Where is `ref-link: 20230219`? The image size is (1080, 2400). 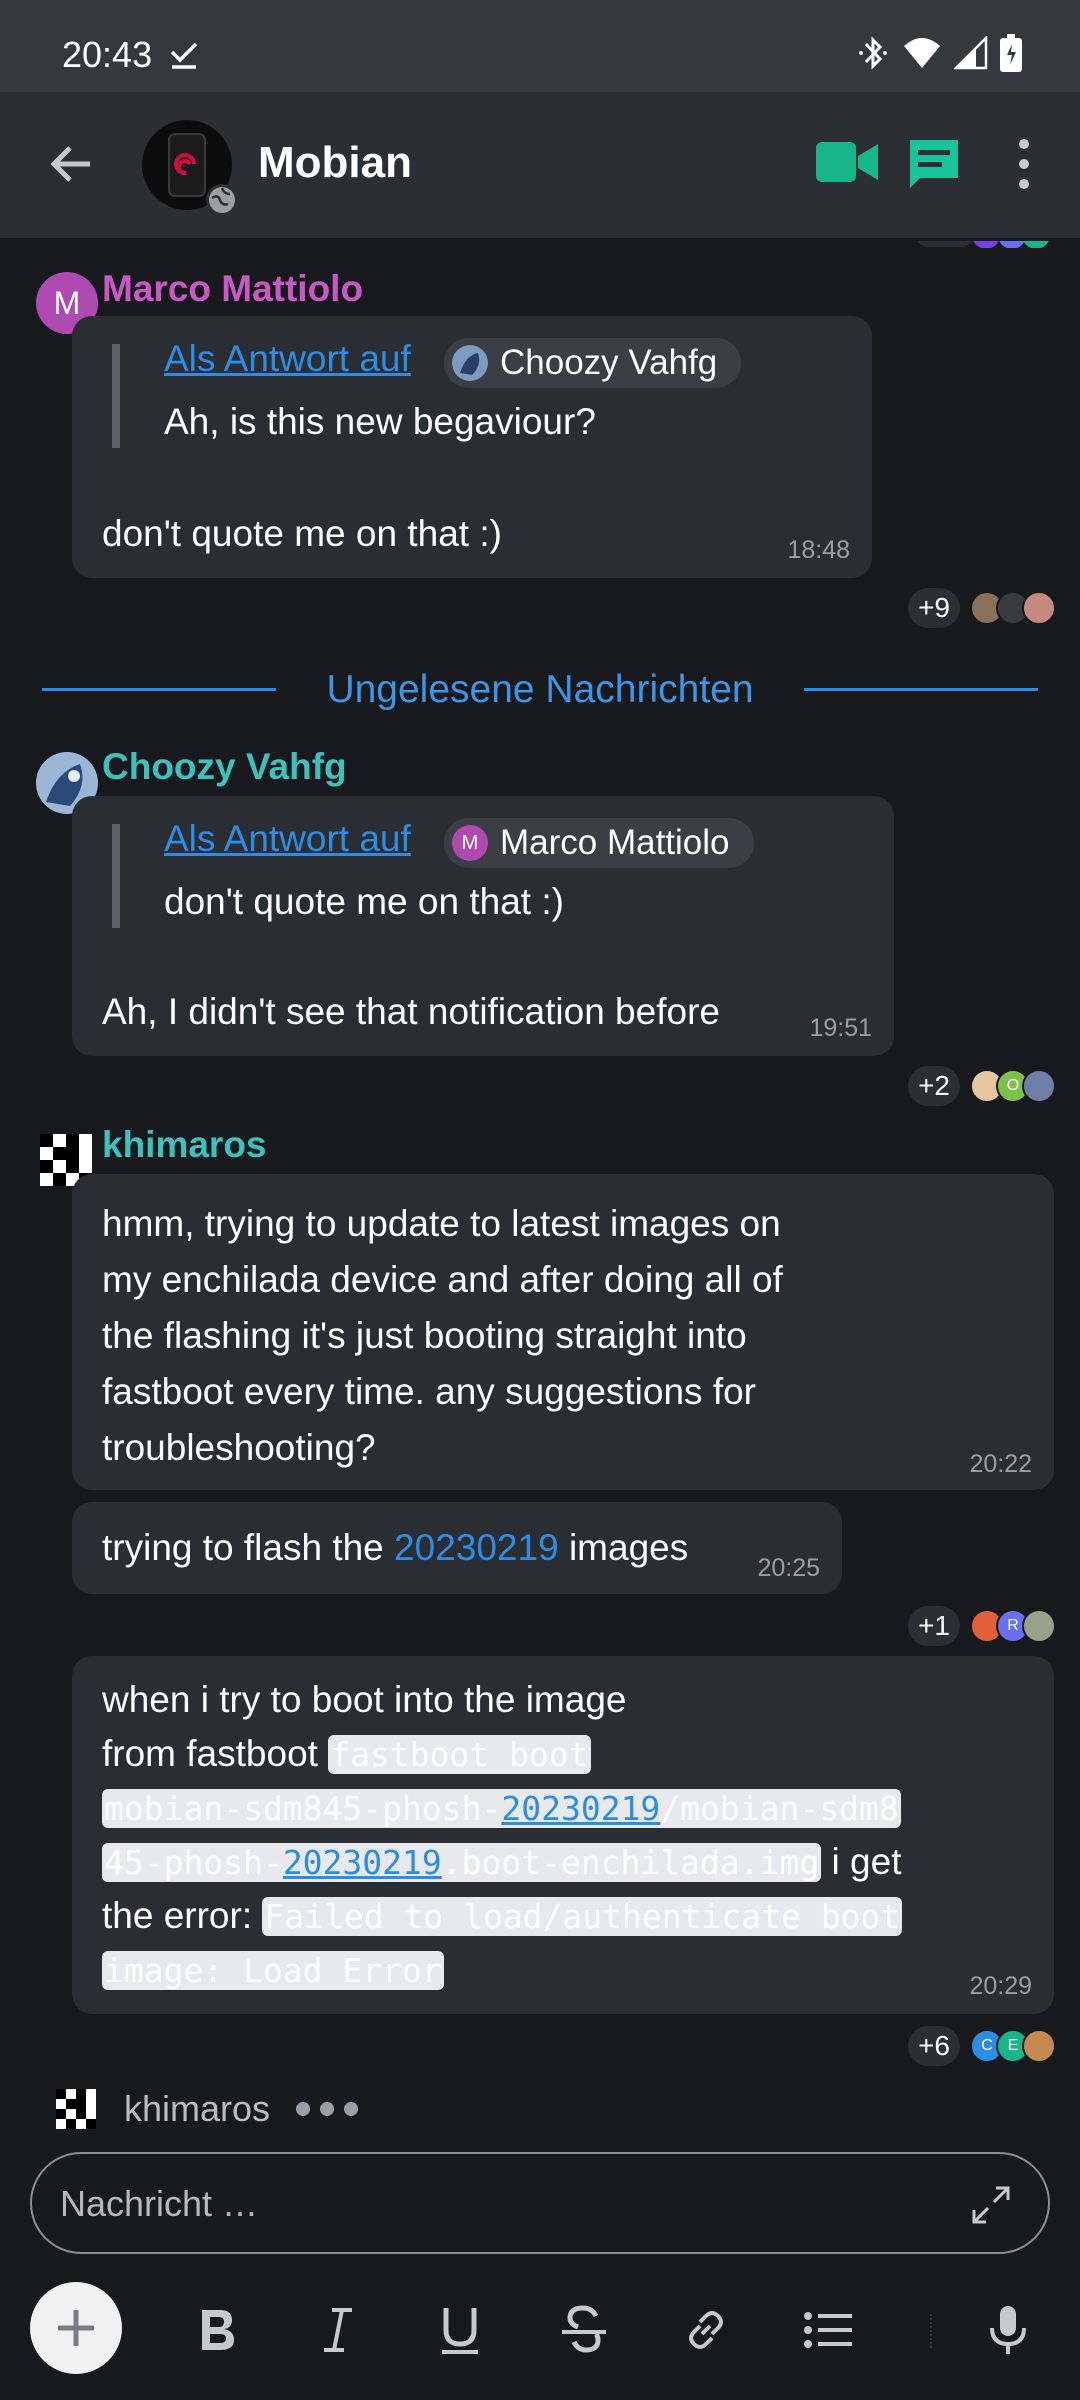
ref-link: 20230219 is located at coordinates (476, 1547).